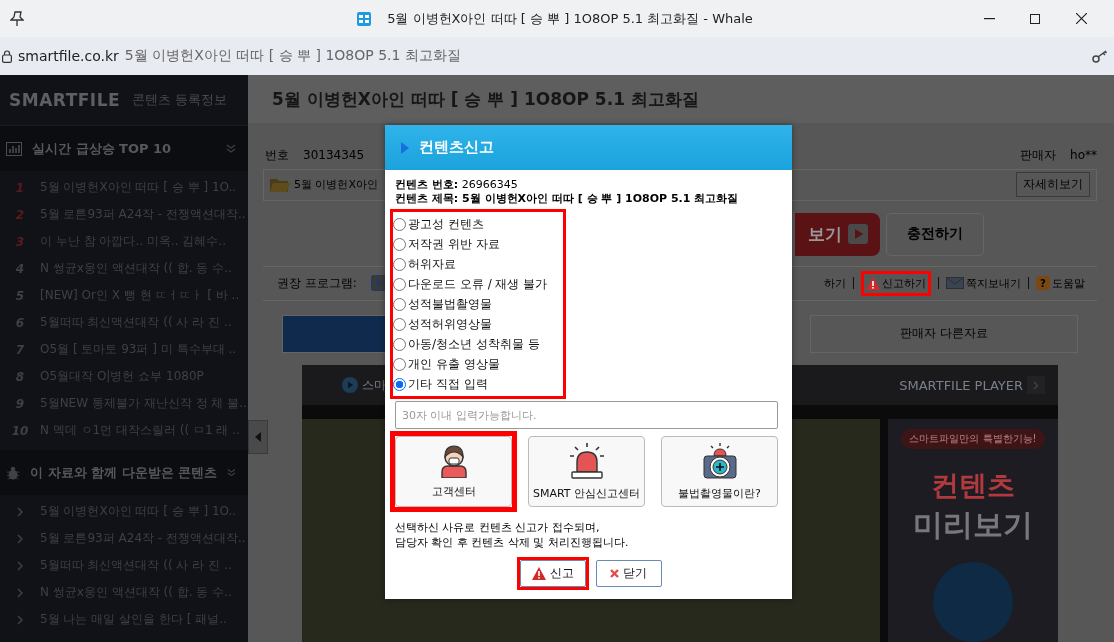 Image resolution: width=1114 pixels, height=642 pixels. What do you see at coordinates (364, 18) in the screenshot?
I see `app-icon` at bounding box center [364, 18].